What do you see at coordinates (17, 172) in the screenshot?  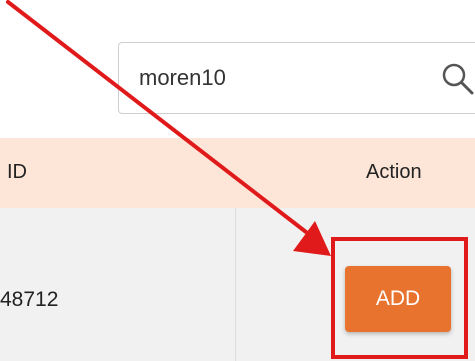 I see `column-header-id: ID` at bounding box center [17, 172].